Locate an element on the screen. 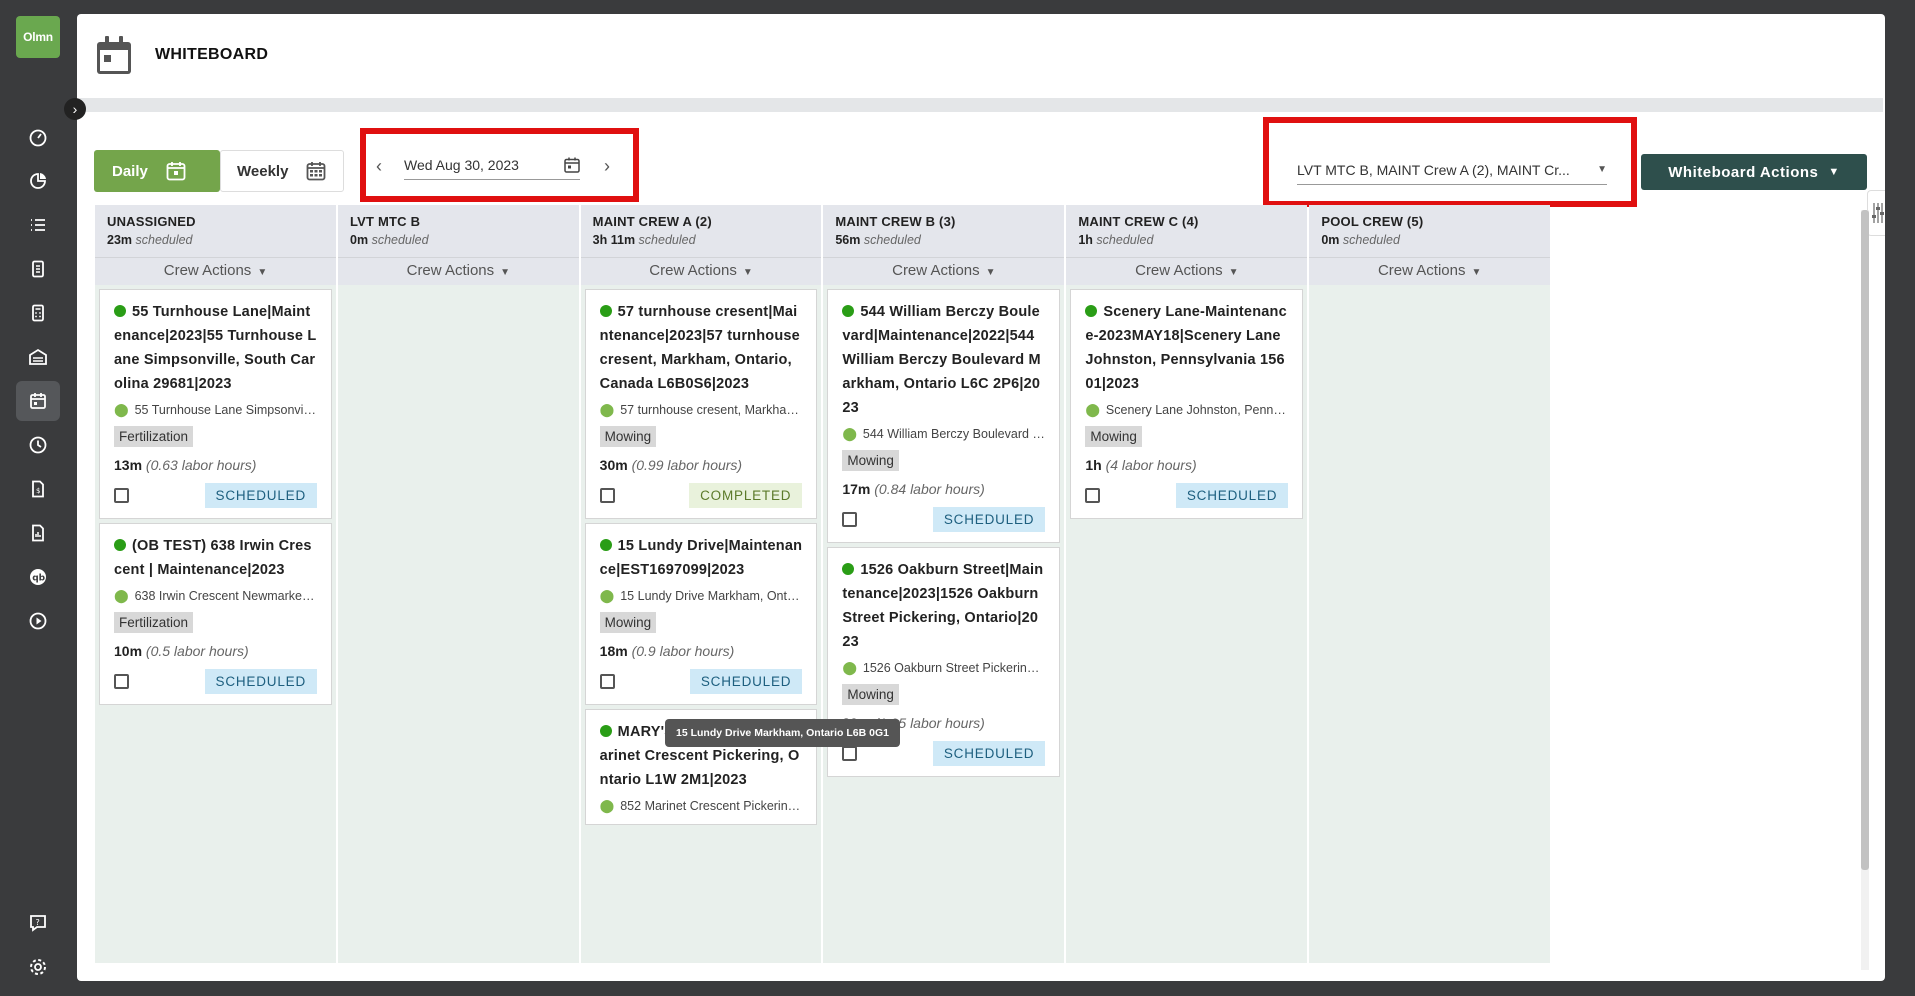 The image size is (1915, 996). crew-name: POOL CREW (5) is located at coordinates (1372, 221).